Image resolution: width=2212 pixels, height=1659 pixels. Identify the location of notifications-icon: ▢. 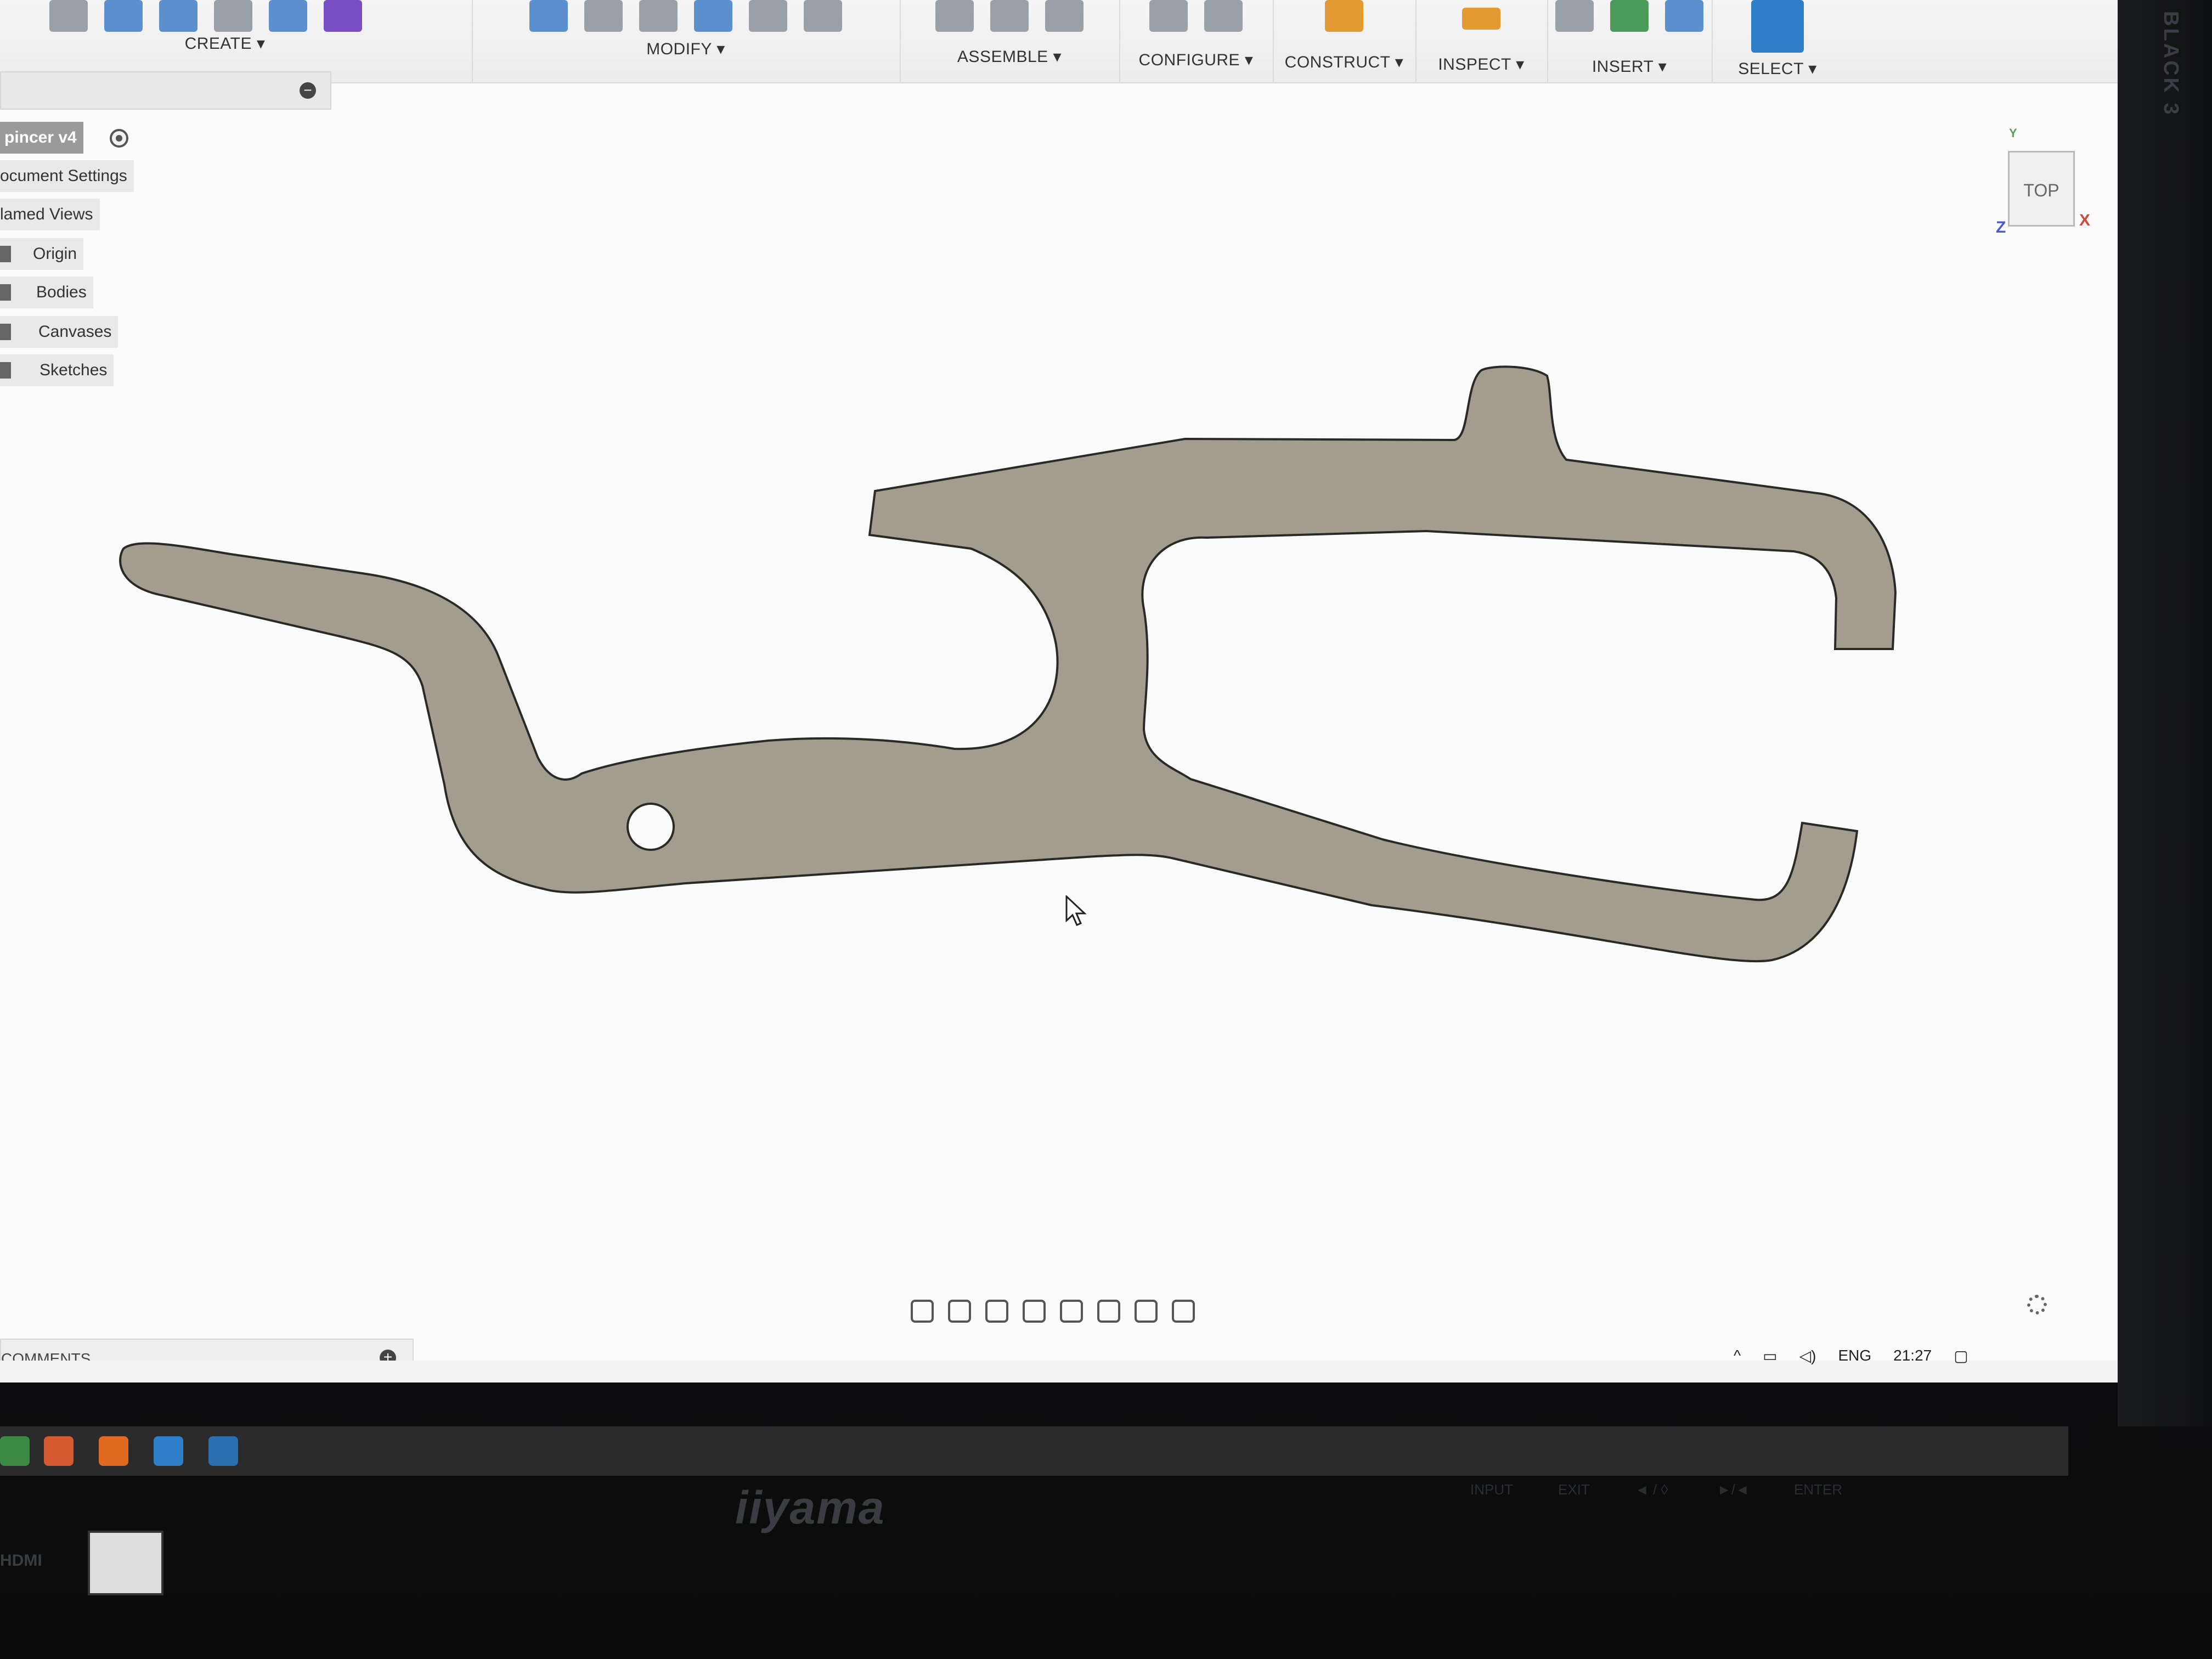
(1961, 1356).